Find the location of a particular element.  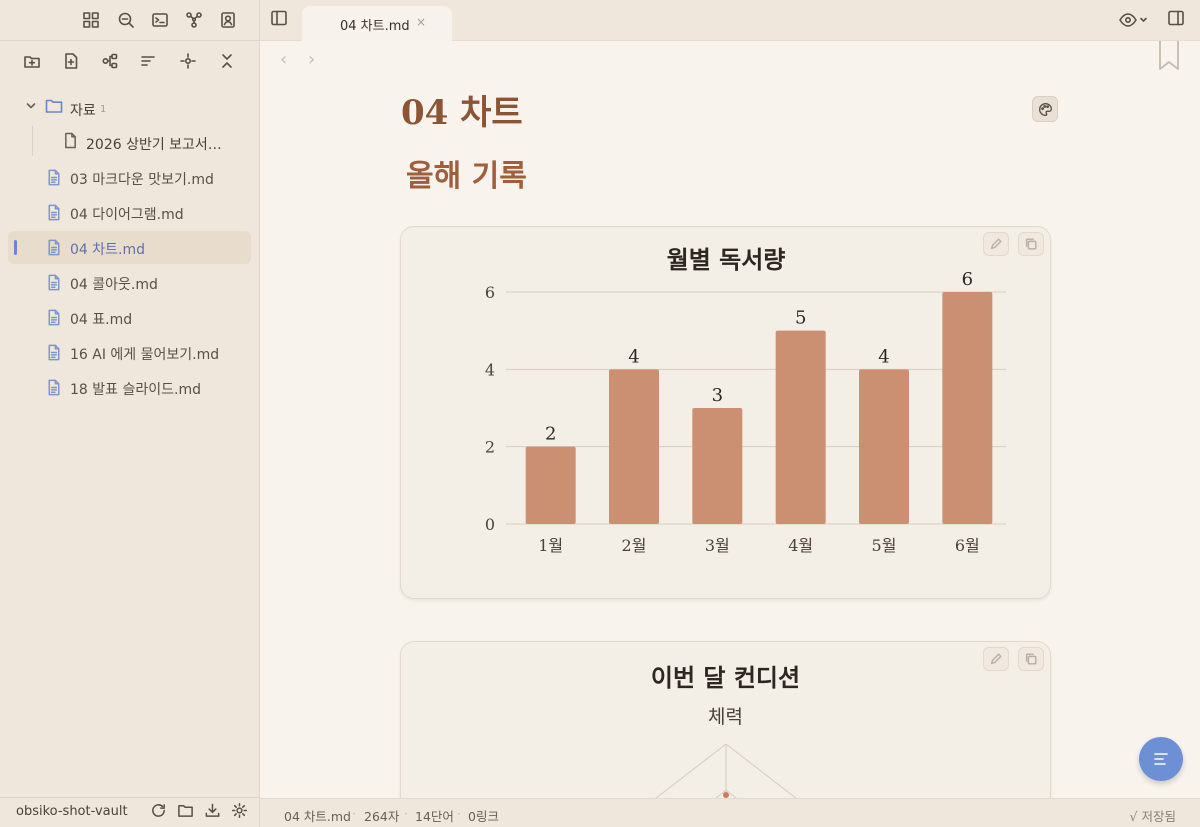

sidebar-file-item: 04 다이어그램.md is located at coordinates (129, 212).